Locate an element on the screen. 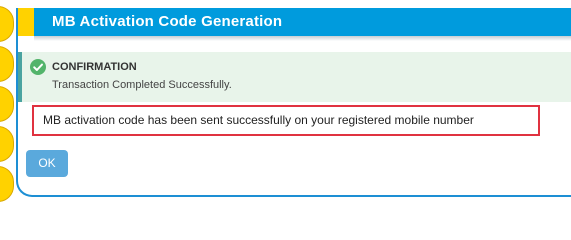 Image resolution: width=571 pixels, height=240 pixels. title-shadow is located at coordinates (302, 38).